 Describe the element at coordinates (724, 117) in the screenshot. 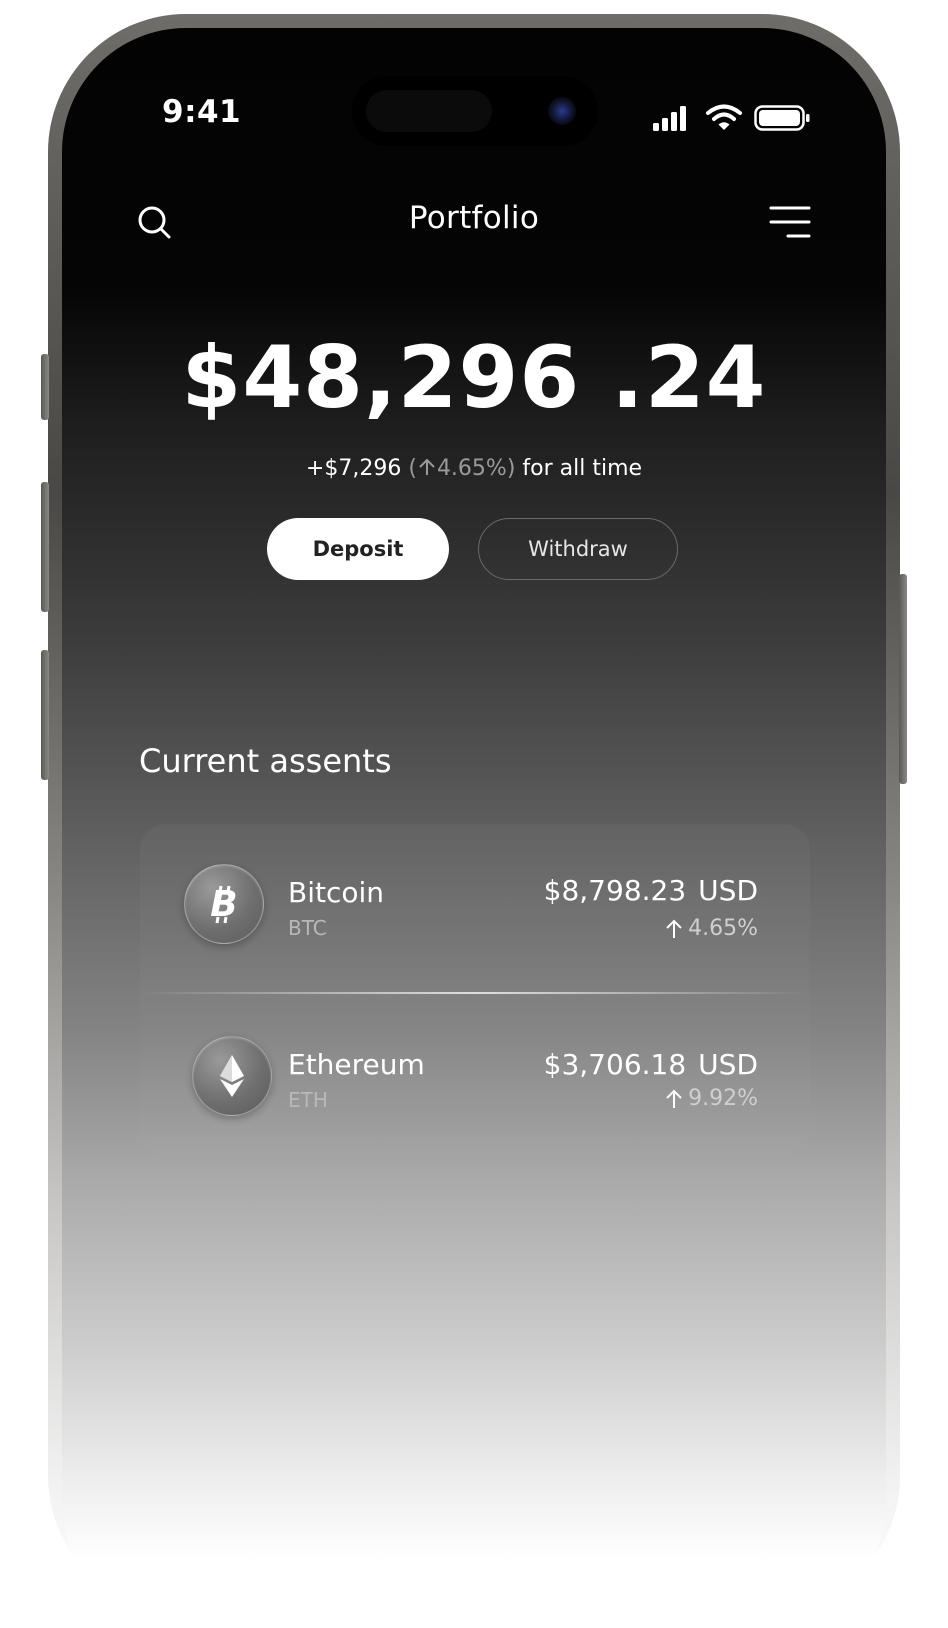

I see `wifi-icon` at that location.